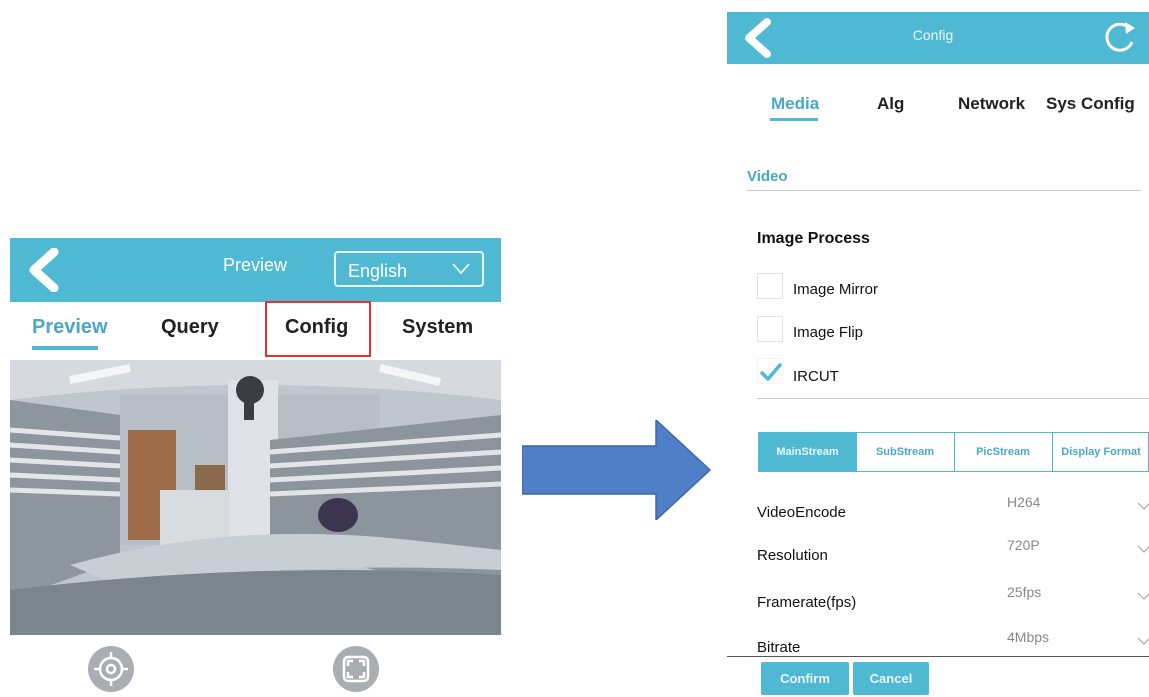 This screenshot has height=697, width=1149. I want to click on video-encode-row: VideoEncode H264, so click(953, 512).